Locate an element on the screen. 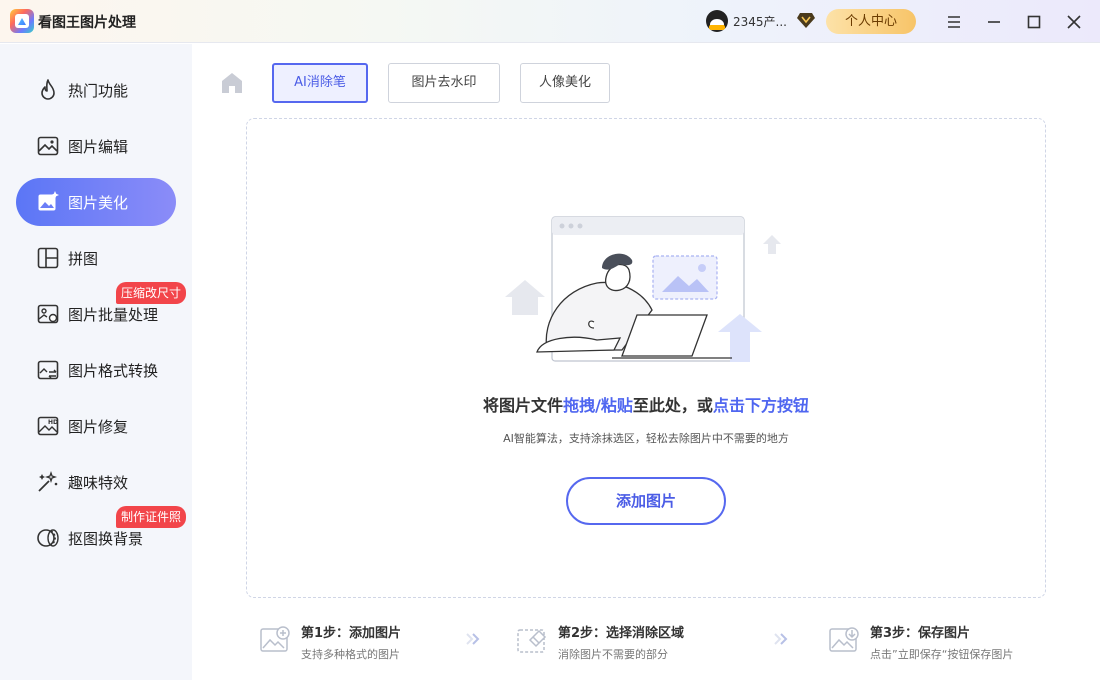 This screenshot has width=1100, height=680. cutout-icon is located at coordinates (48, 538).